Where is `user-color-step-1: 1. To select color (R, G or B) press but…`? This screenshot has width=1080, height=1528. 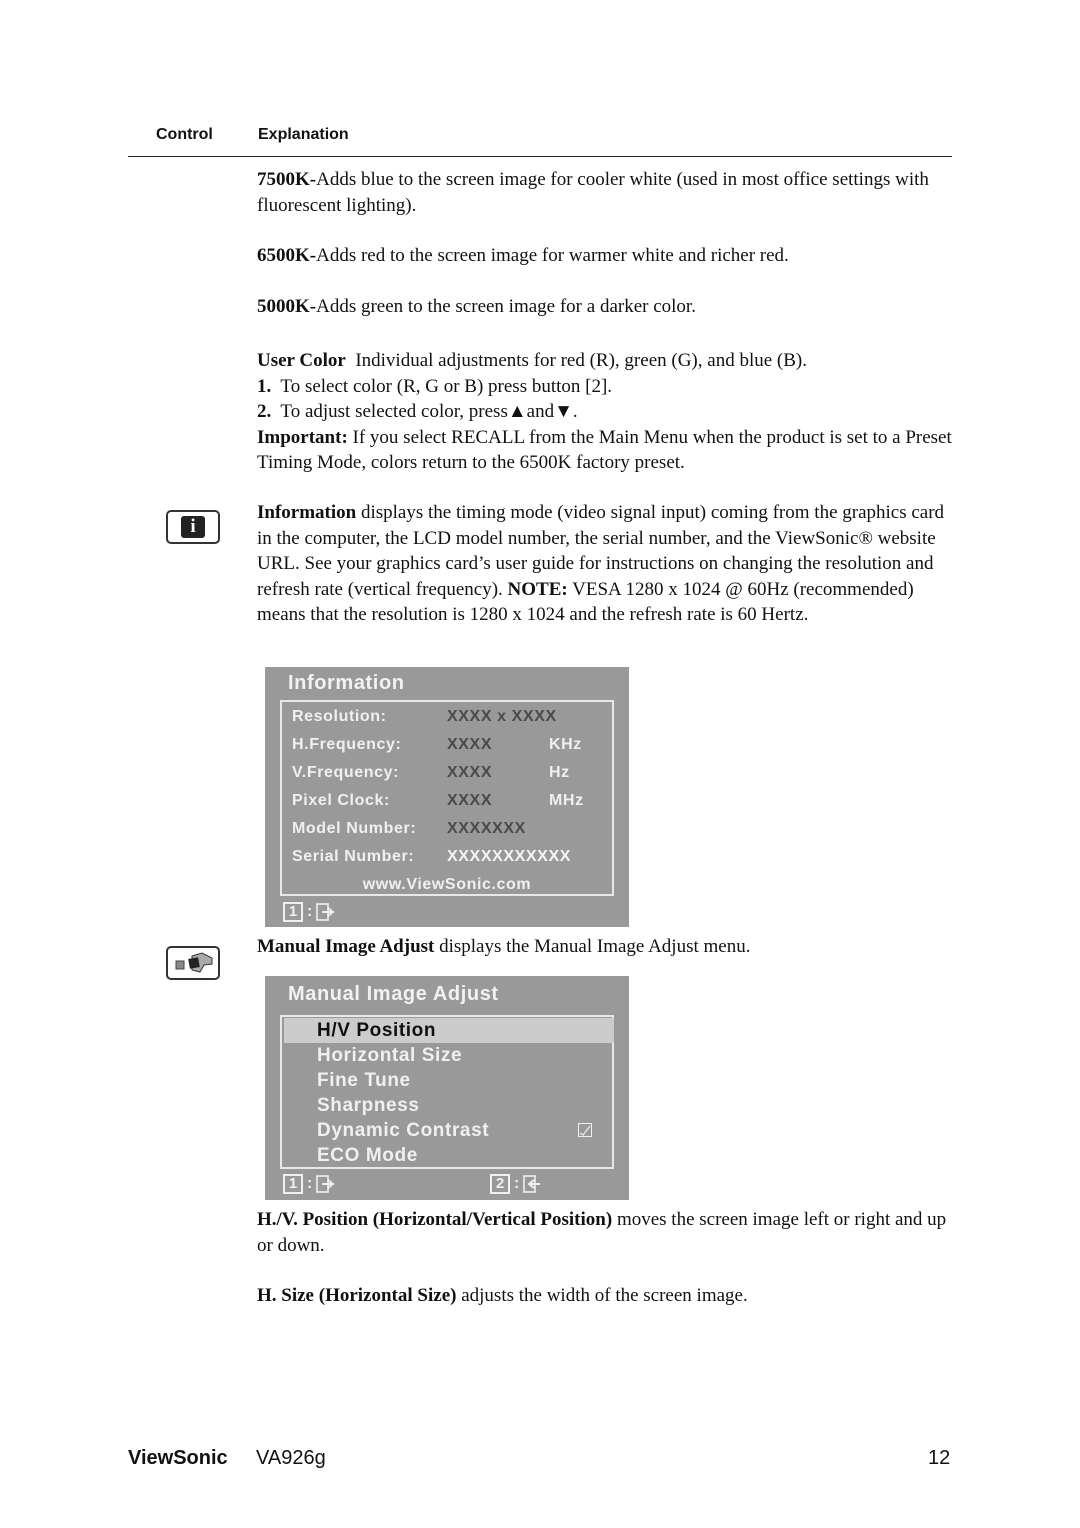
user-color-step-1: 1. To select color (R, G or B) press but… is located at coordinates (607, 387).